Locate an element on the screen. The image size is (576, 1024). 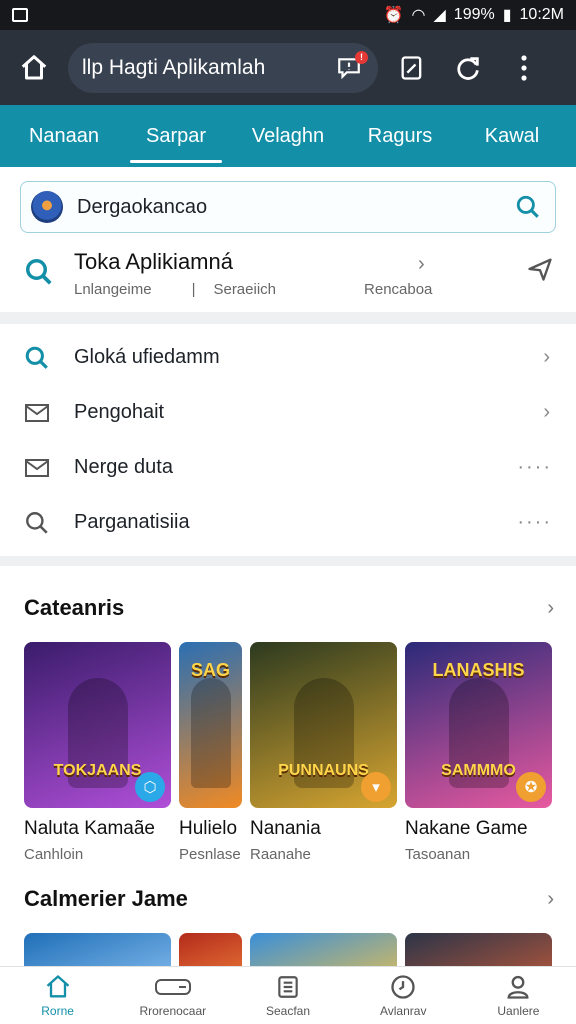
list-icon is located at coordinates (288, 987).